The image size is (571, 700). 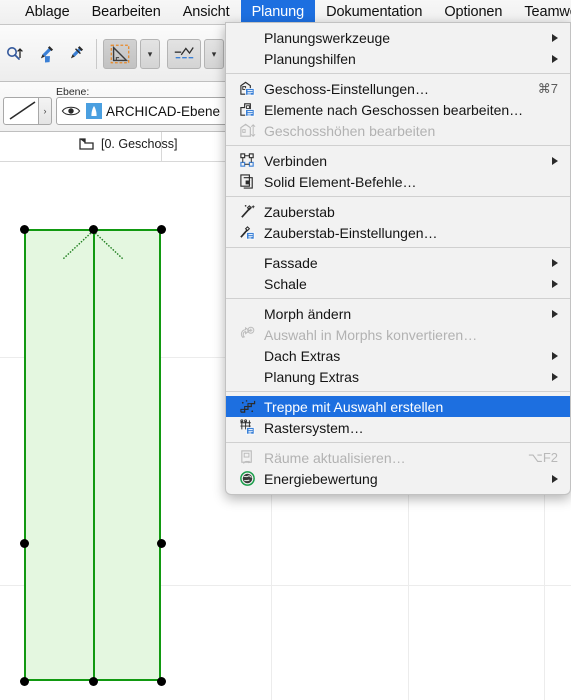 I want to click on menu-item-planungshilfen: Planungshilfen, so click(x=398, y=58).